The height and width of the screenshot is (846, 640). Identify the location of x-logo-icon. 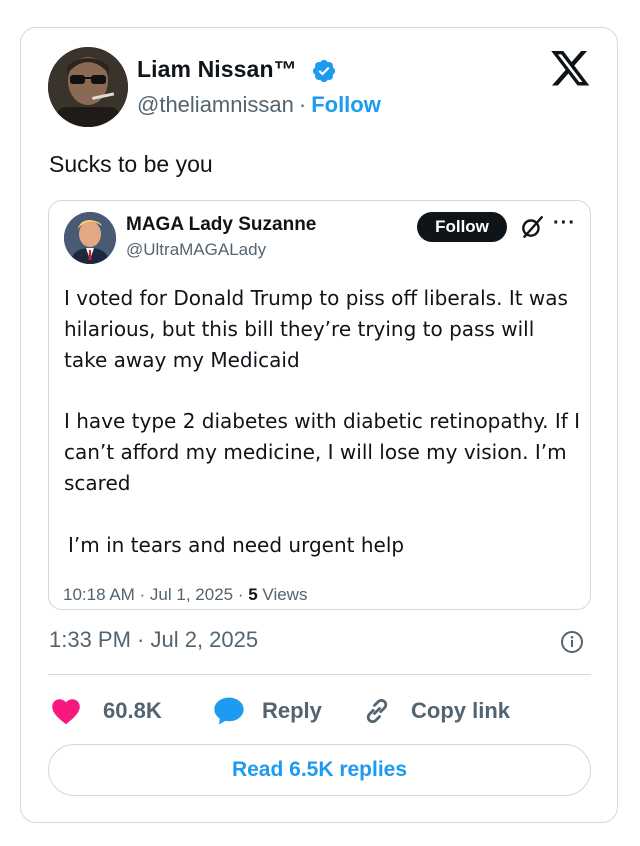
(571, 69).